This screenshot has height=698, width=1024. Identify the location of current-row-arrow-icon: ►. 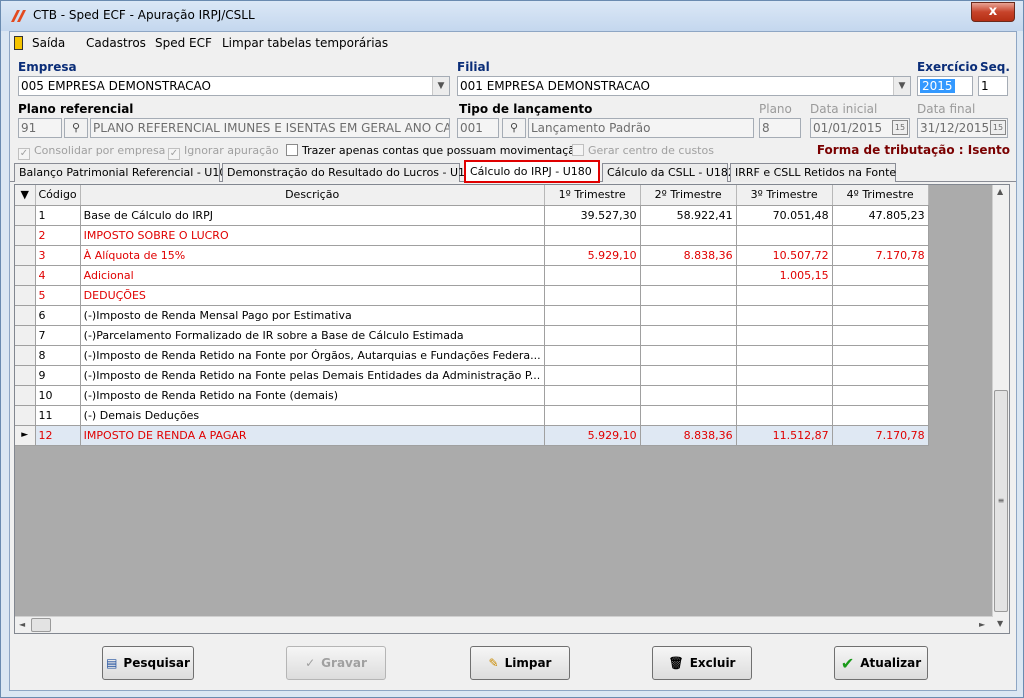
(25, 435).